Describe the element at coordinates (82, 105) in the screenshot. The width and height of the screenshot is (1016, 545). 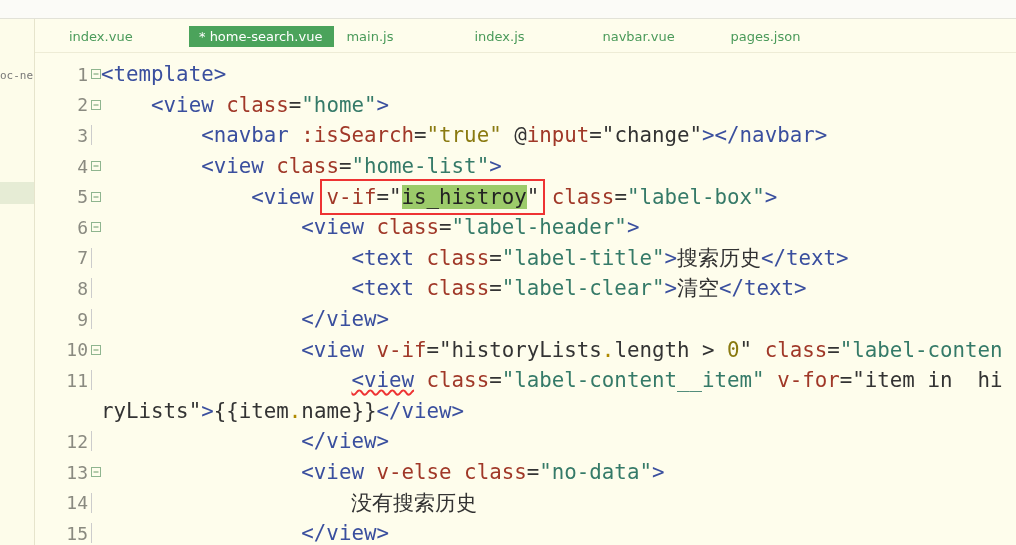
I see `line-number: 2` at that location.